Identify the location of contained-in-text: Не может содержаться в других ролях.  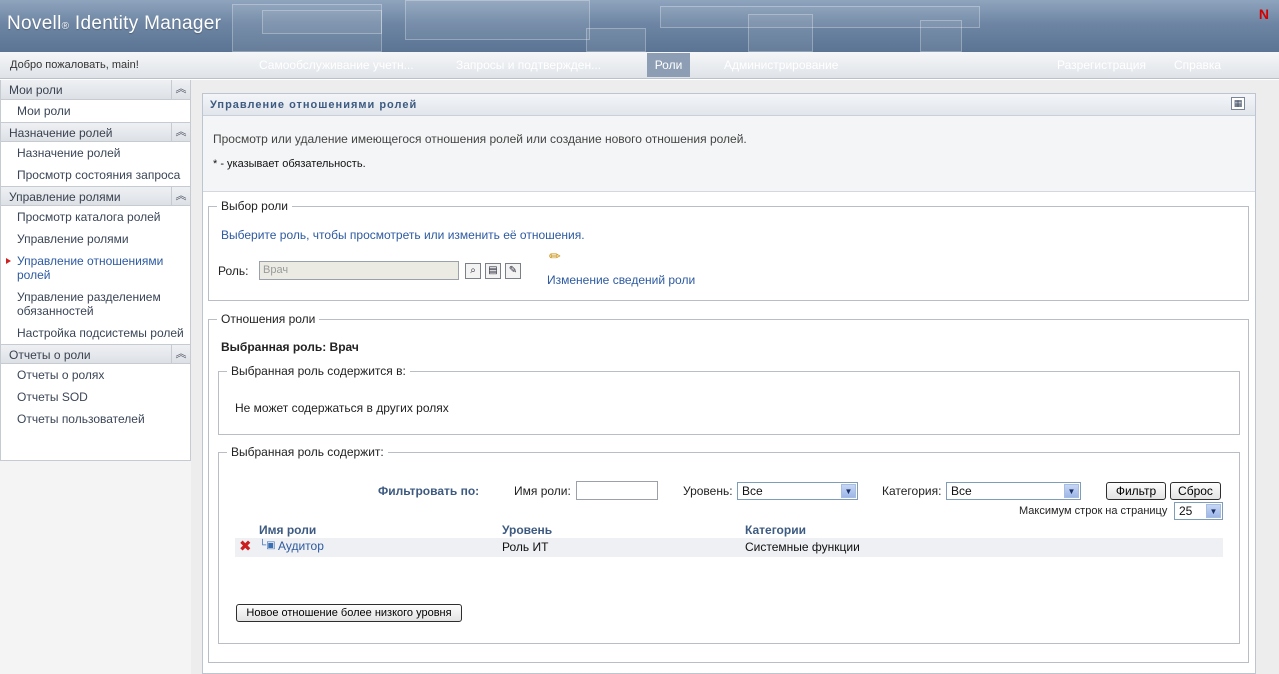
(342, 408).